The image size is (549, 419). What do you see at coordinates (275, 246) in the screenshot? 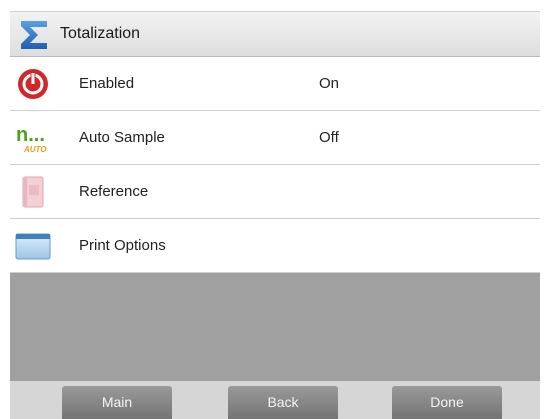
I see `list-item-print-options: Print Options` at bounding box center [275, 246].